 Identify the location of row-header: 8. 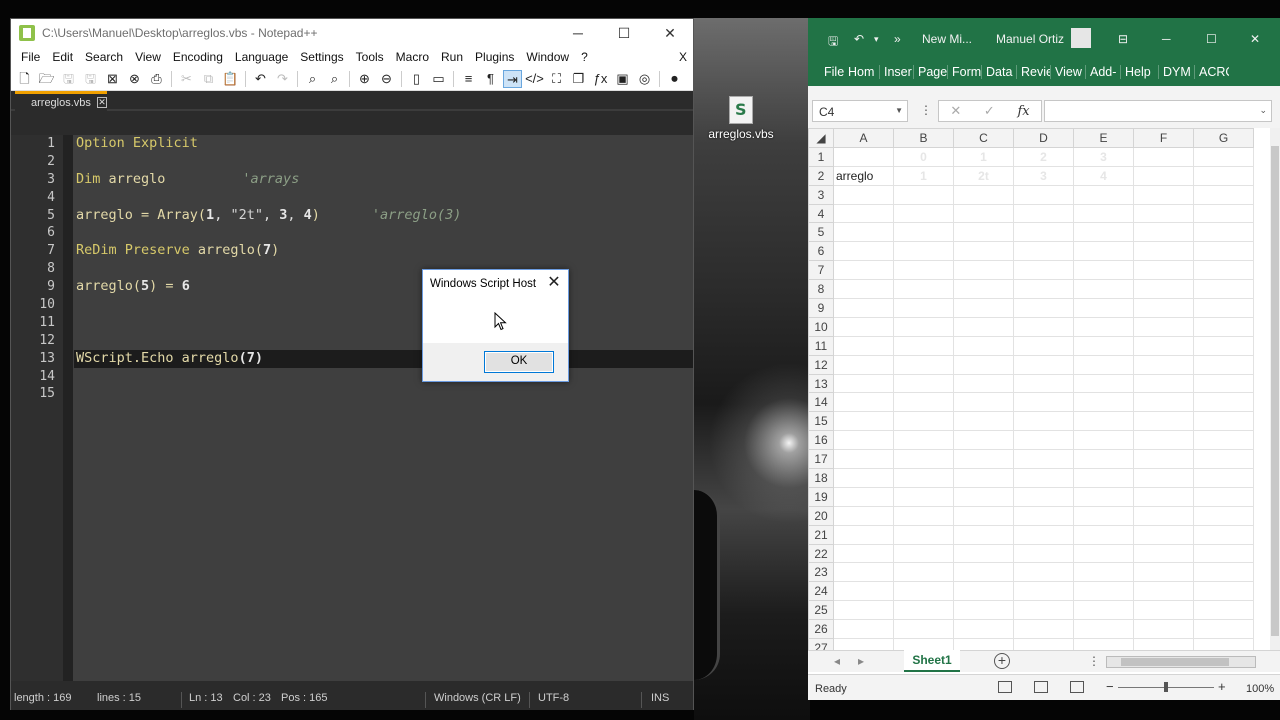
(821, 289).